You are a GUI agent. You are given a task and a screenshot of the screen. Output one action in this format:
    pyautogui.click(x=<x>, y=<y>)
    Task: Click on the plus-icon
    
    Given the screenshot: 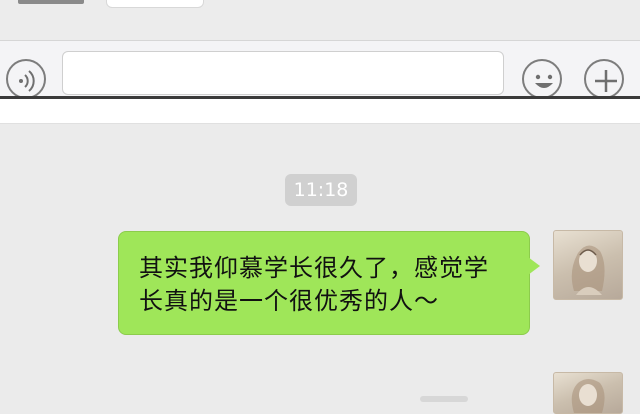 What is the action you would take?
    pyautogui.click(x=606, y=81)
    